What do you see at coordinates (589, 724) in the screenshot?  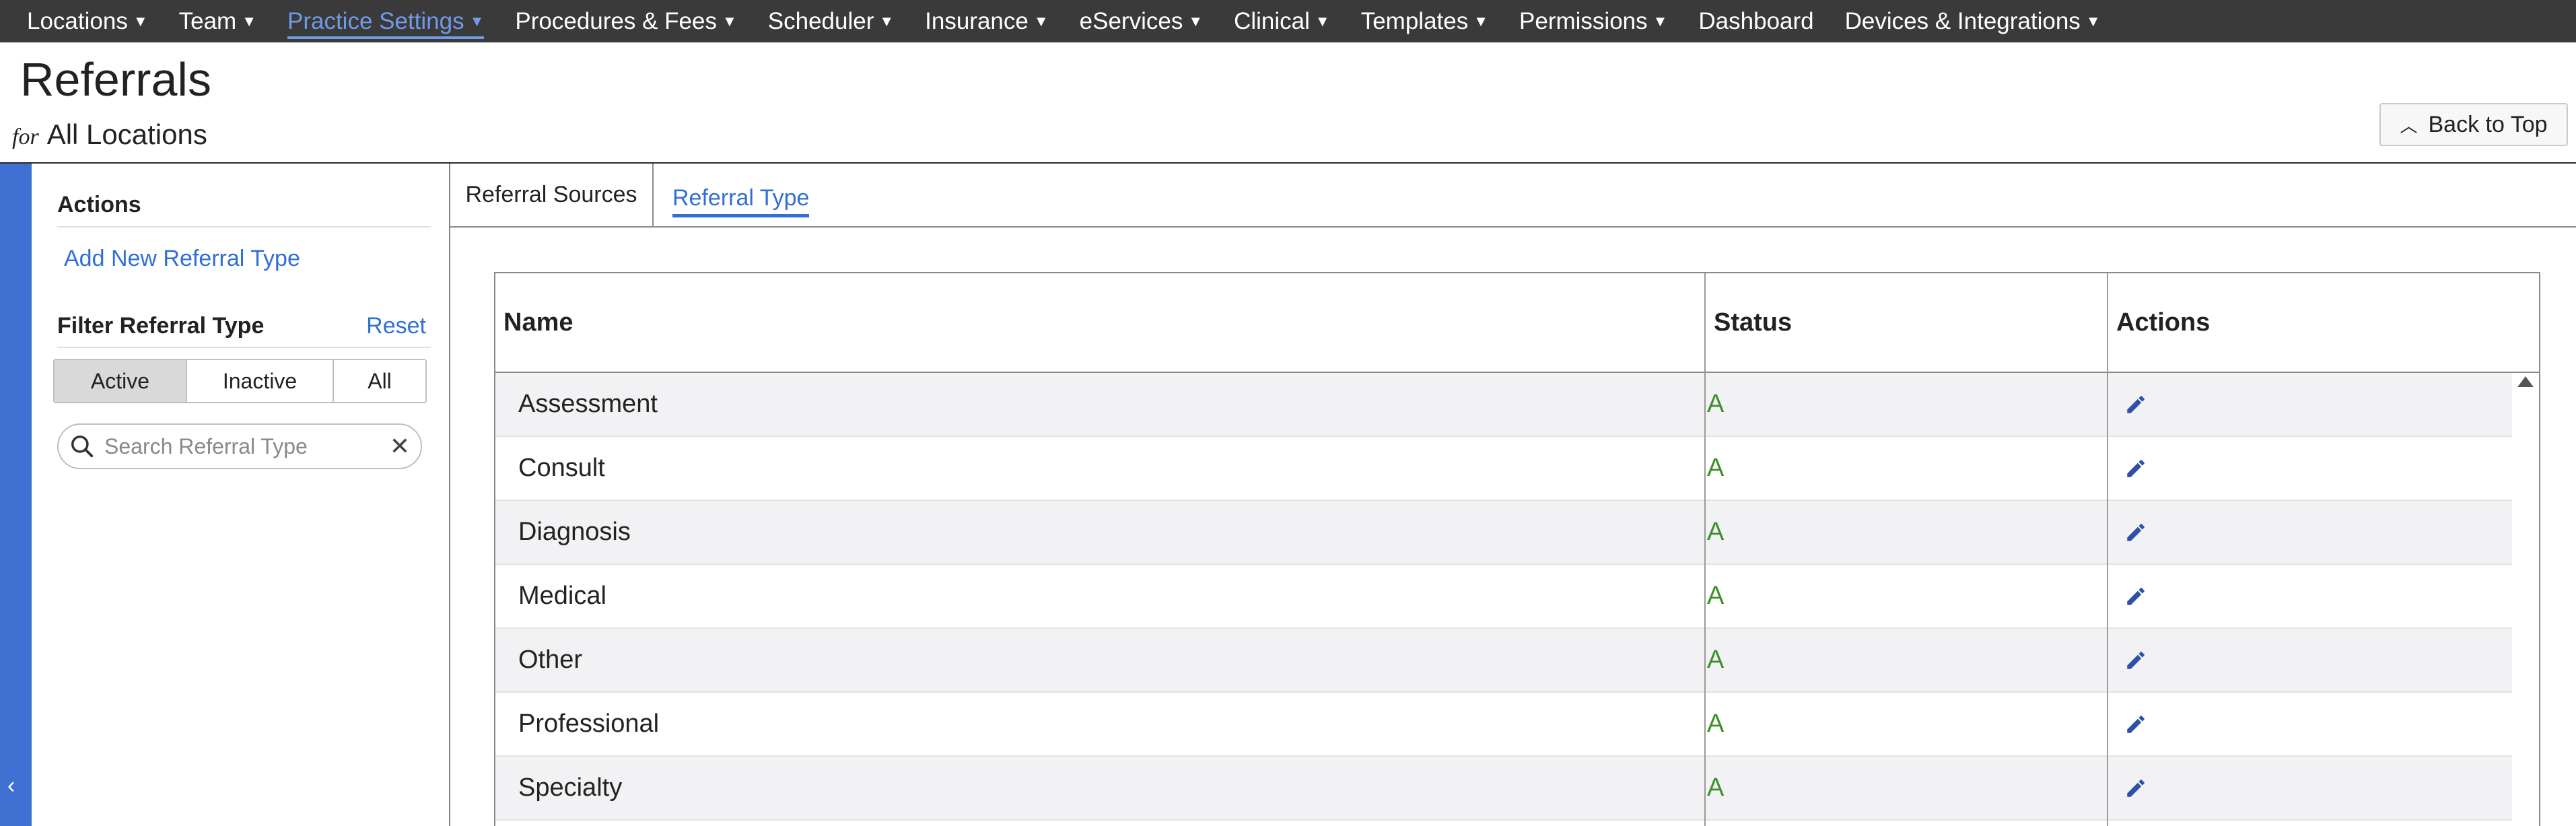 I see `row-name: Professional` at bounding box center [589, 724].